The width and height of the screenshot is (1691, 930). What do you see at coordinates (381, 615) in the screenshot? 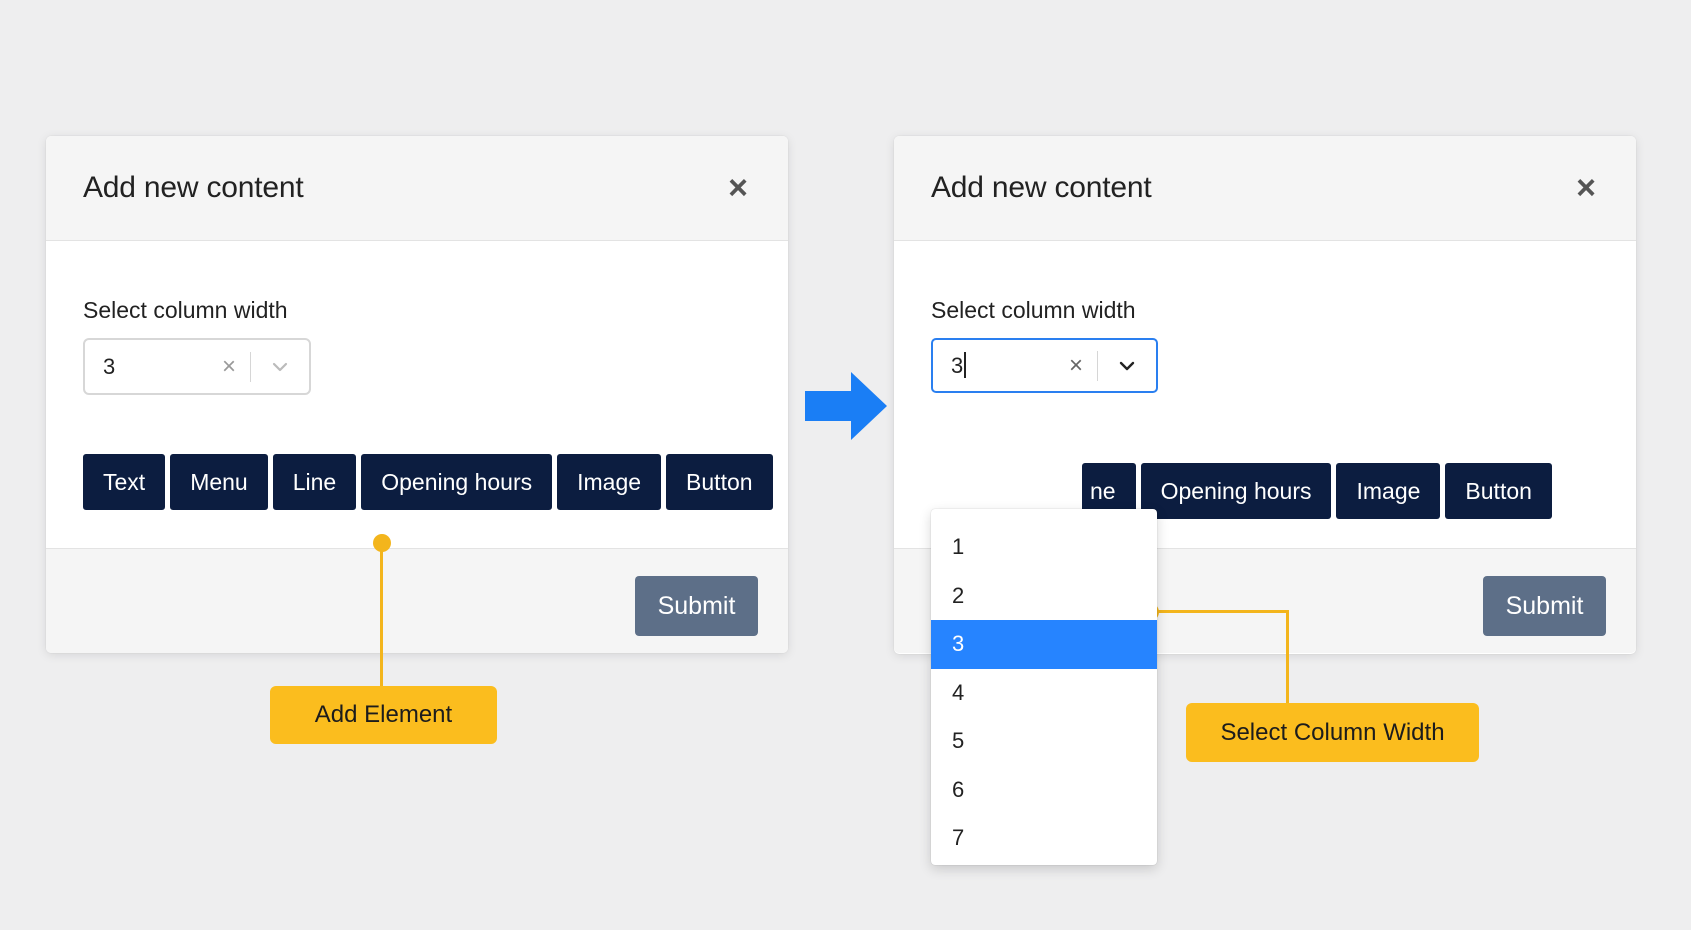
I see `add-element-callout-line` at bounding box center [381, 615].